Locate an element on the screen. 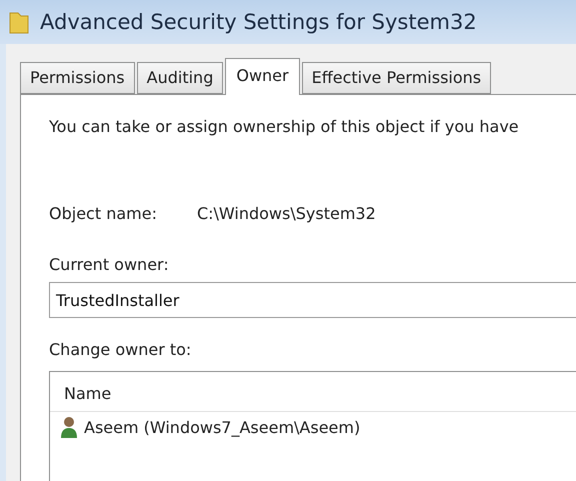 Image resolution: width=576 pixels, height=481 pixels. window-title: Advanced Security Settings for System32 is located at coordinates (258, 22).